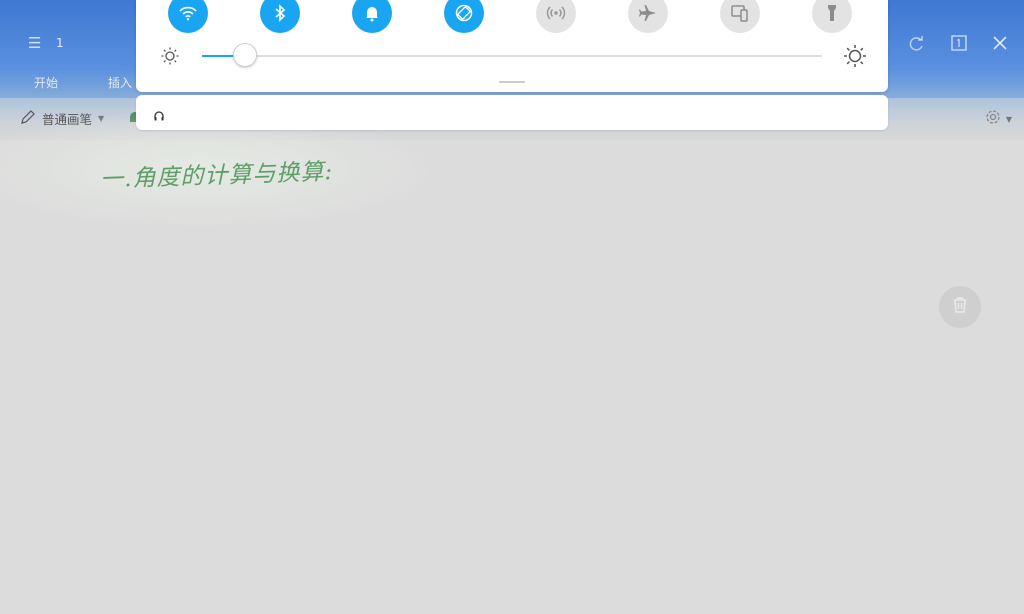 Image resolution: width=1024 pixels, height=614 pixels. I want to click on screen-cast-toggle, so click(740, 16).